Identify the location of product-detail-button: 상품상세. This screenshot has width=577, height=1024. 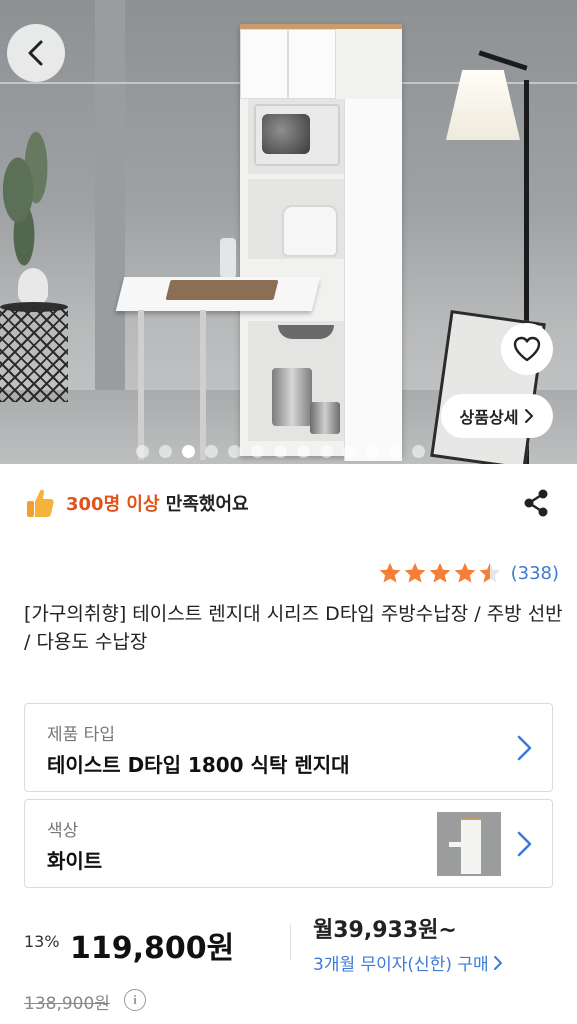
(497, 416).